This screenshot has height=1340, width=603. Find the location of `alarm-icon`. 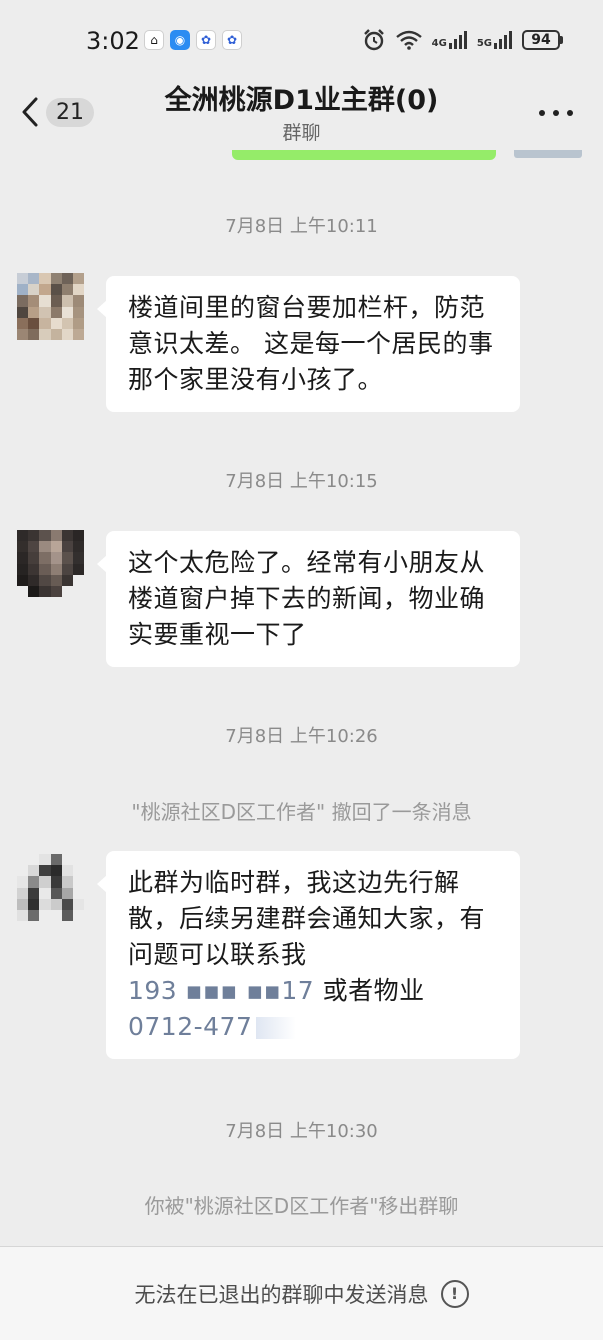

alarm-icon is located at coordinates (373, 40).